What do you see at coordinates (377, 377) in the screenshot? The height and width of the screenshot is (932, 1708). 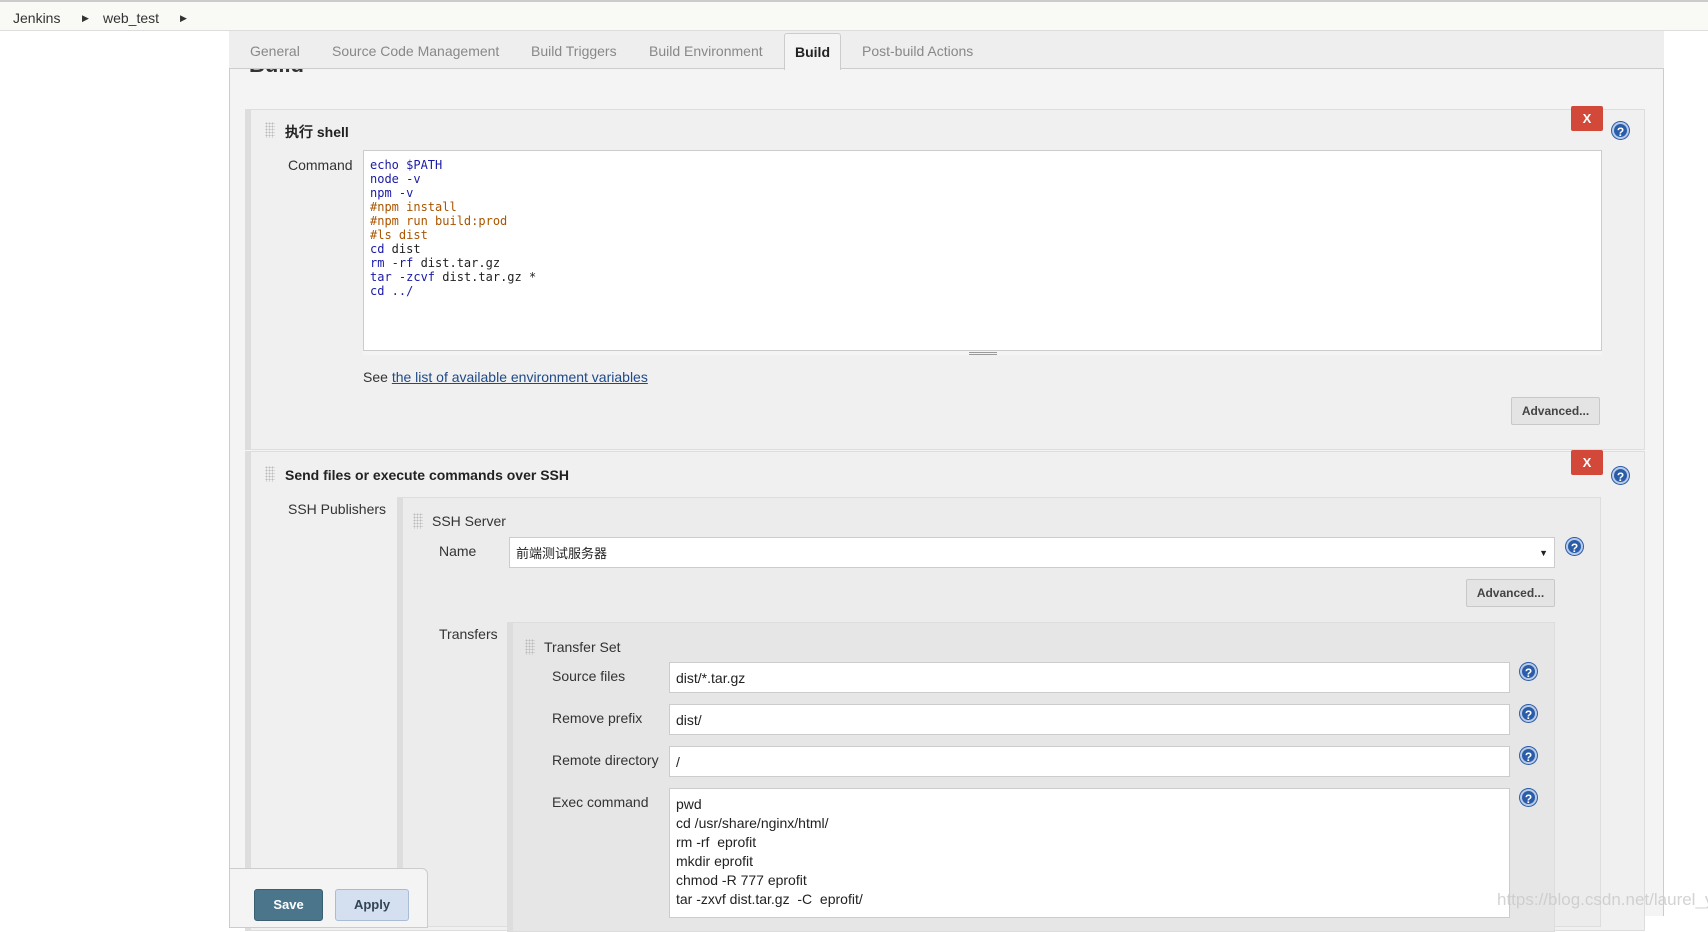 I see `see-text: See` at bounding box center [377, 377].